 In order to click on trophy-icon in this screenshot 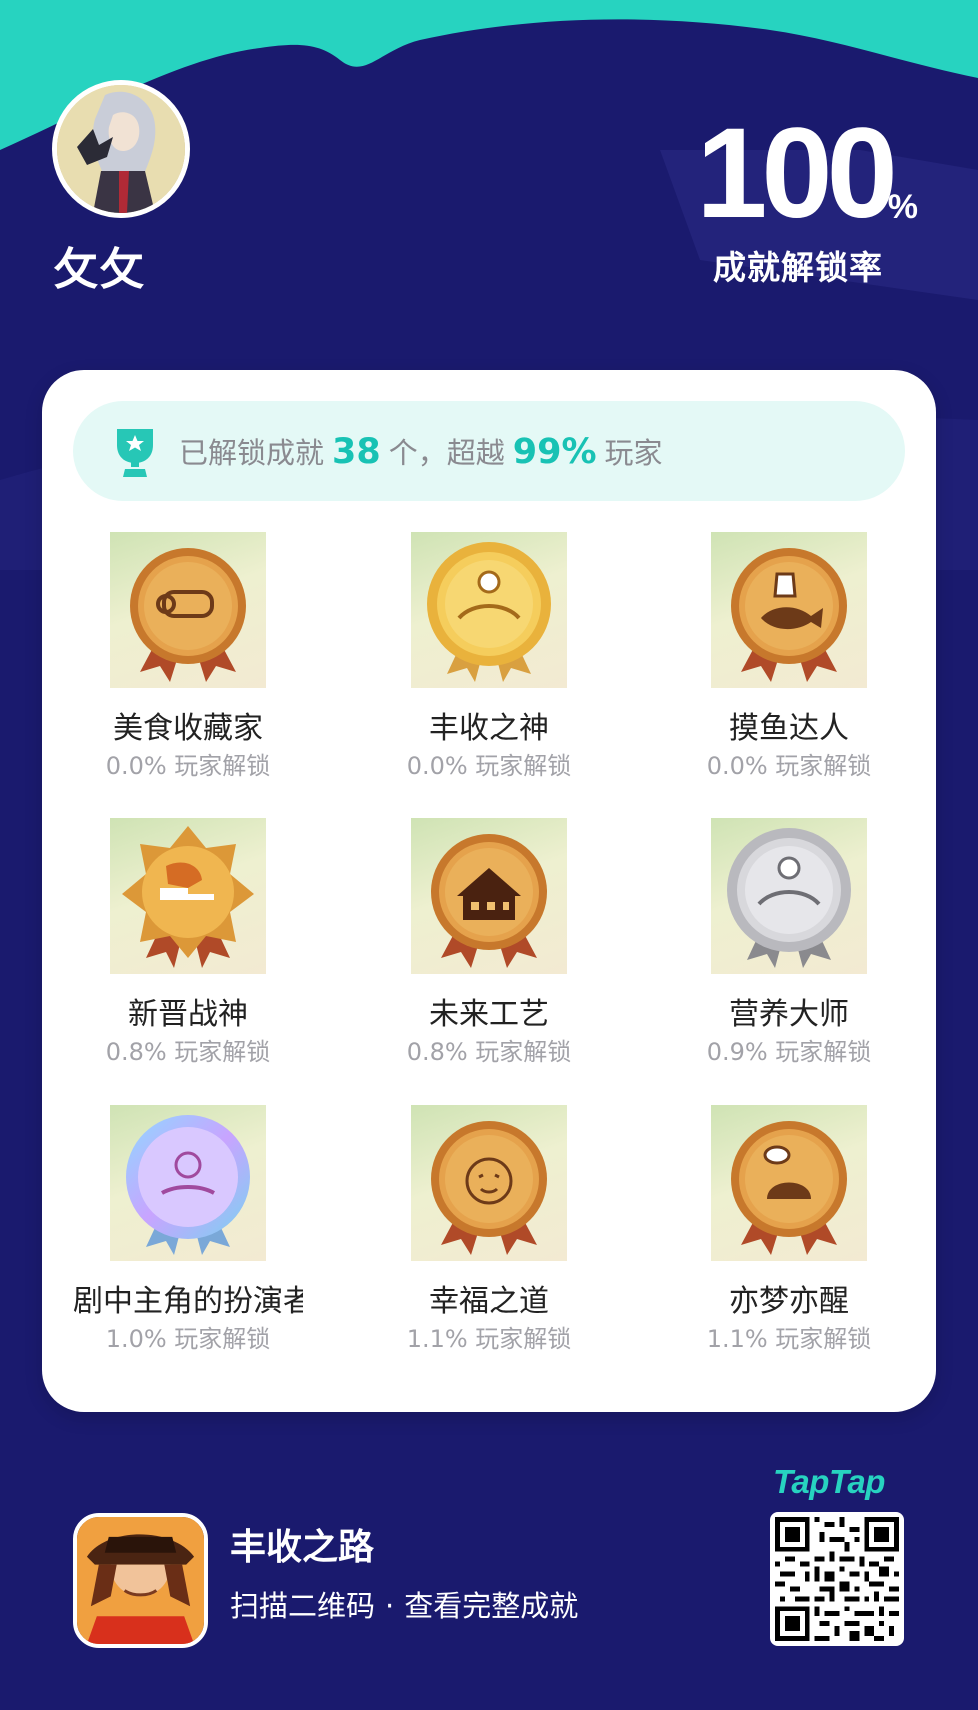, I will do `click(135, 453)`.